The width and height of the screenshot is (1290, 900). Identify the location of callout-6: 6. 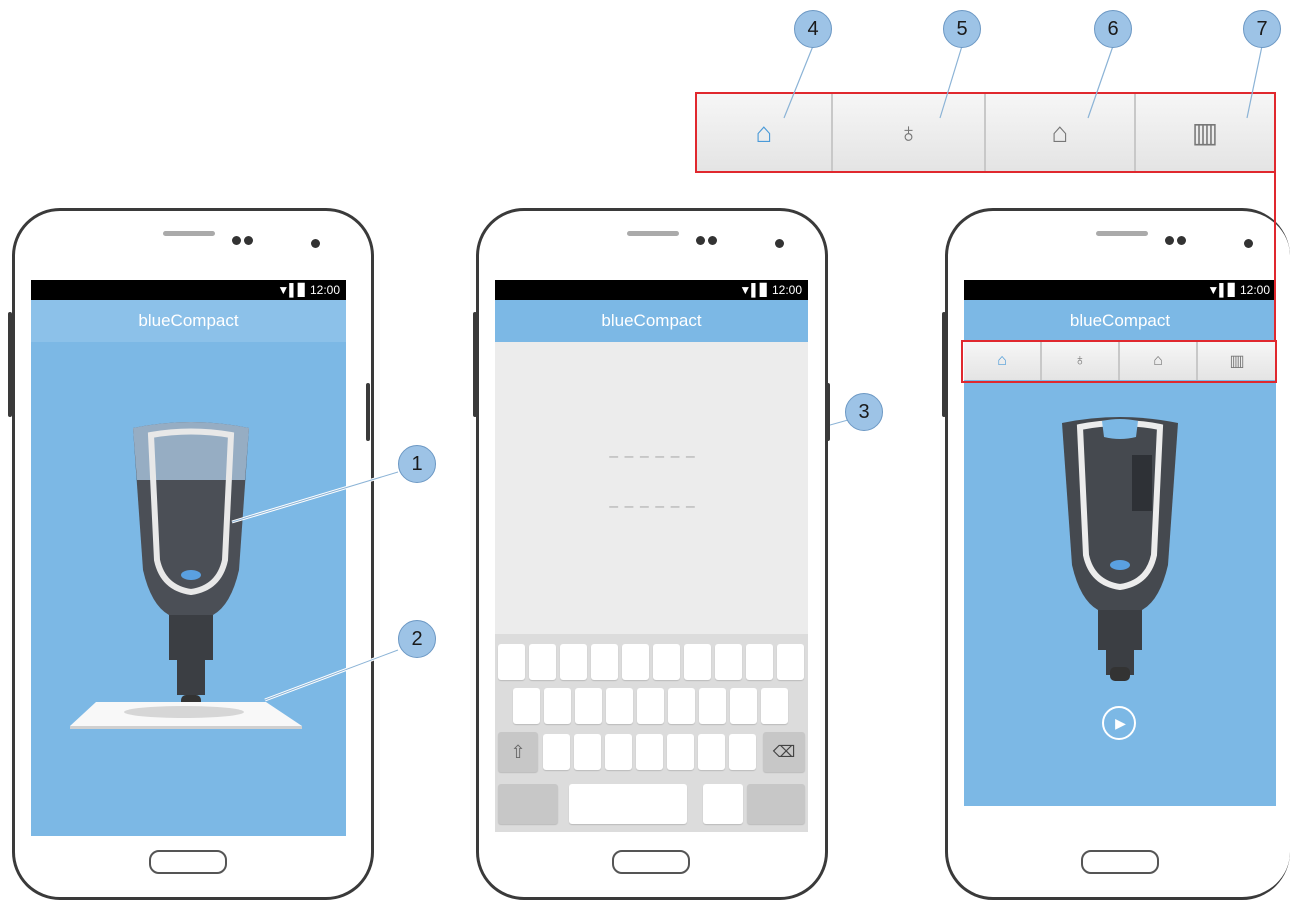
(1113, 29).